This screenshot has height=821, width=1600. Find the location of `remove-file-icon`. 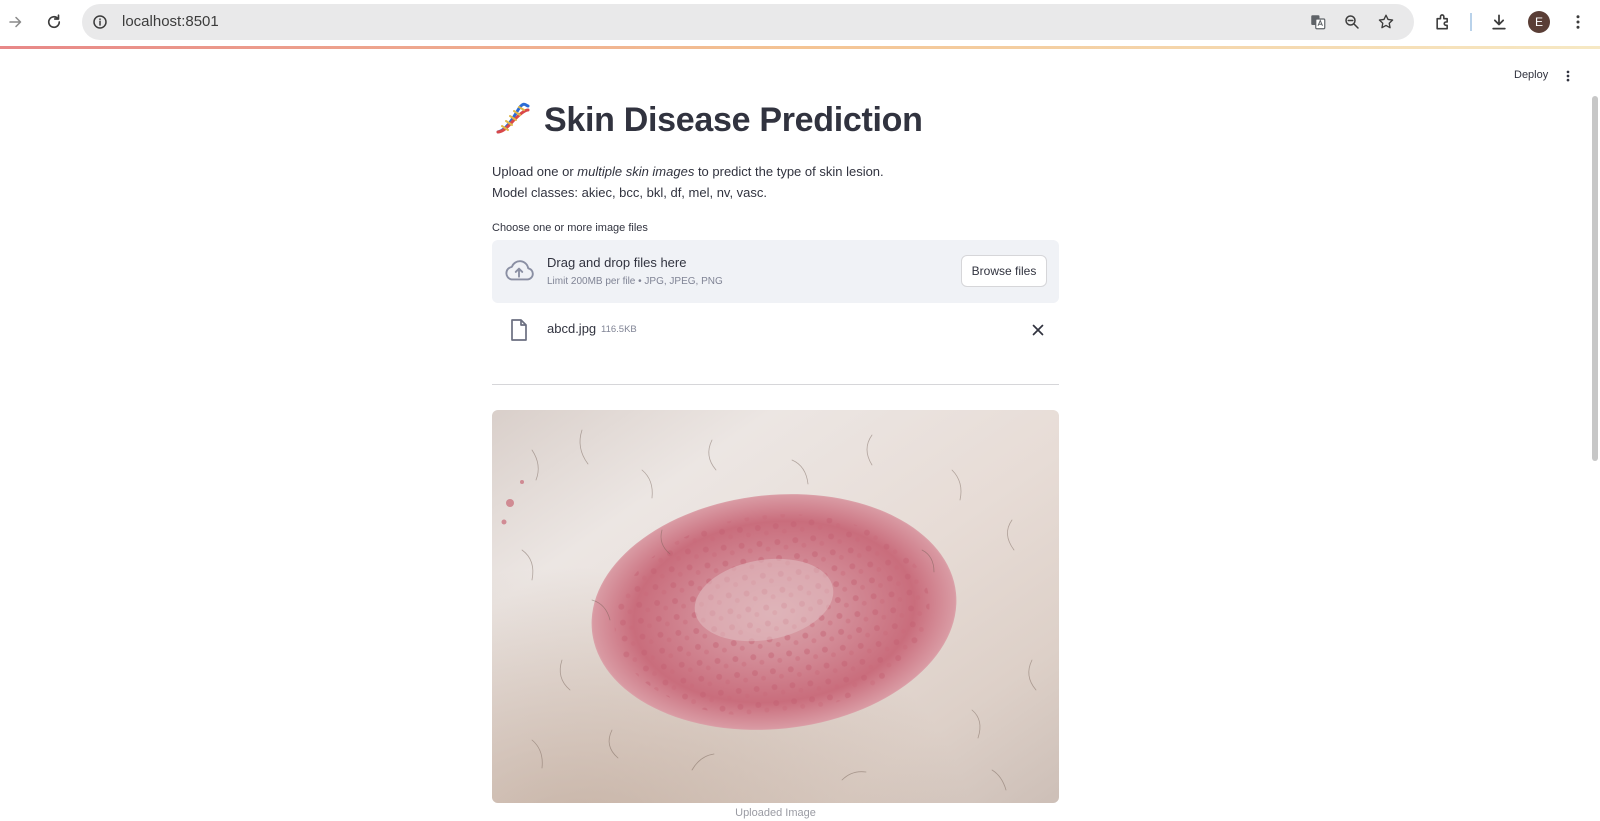

remove-file-icon is located at coordinates (1038, 330).